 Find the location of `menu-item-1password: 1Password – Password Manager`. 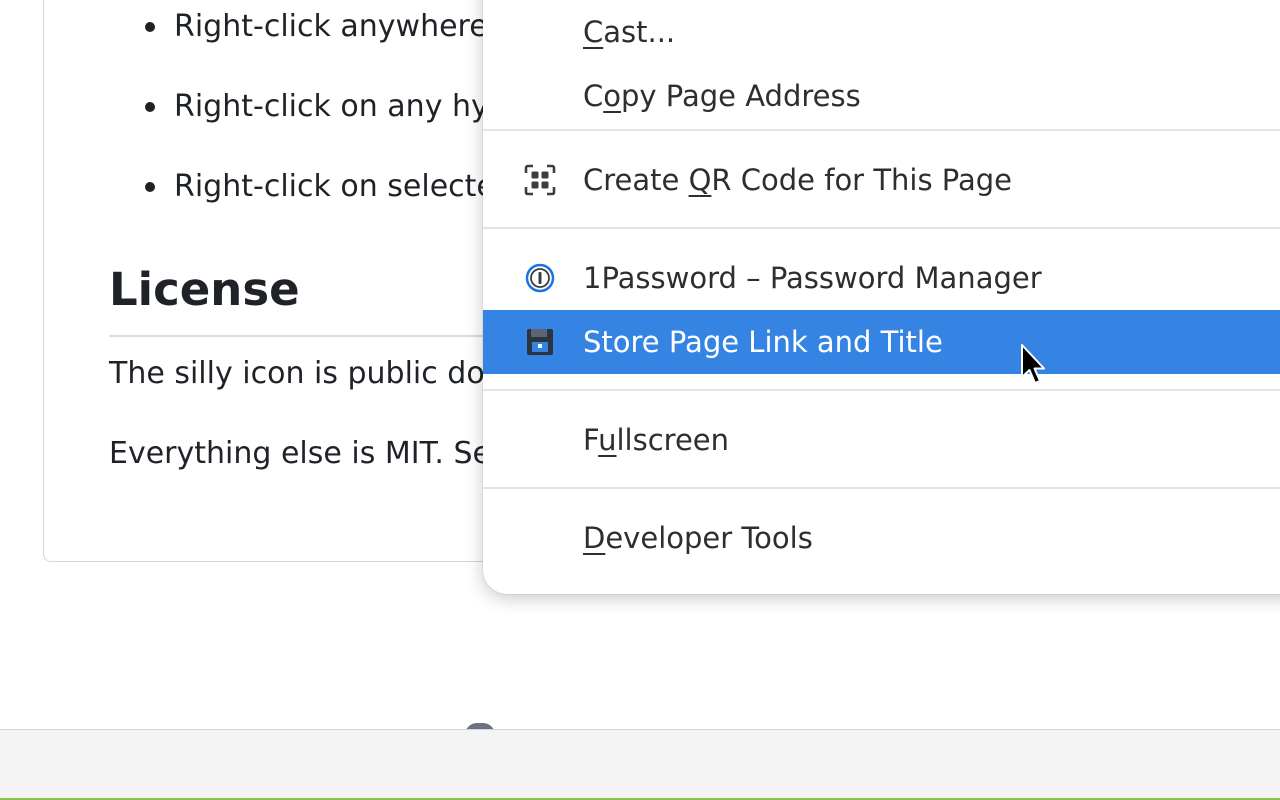

menu-item-1password: 1Password – Password Manager is located at coordinates (881, 278).